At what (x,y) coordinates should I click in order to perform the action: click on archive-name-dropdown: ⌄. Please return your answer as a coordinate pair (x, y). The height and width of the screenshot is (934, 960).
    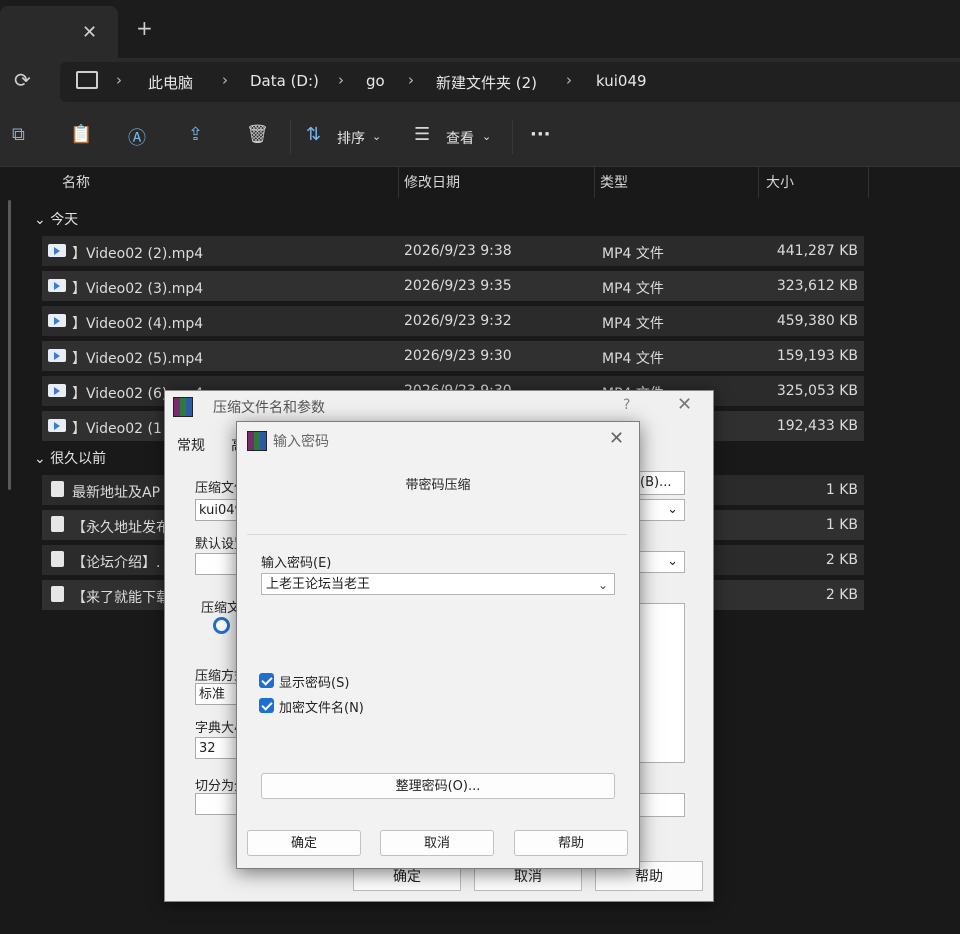
    Looking at the image, I should click on (660, 510).